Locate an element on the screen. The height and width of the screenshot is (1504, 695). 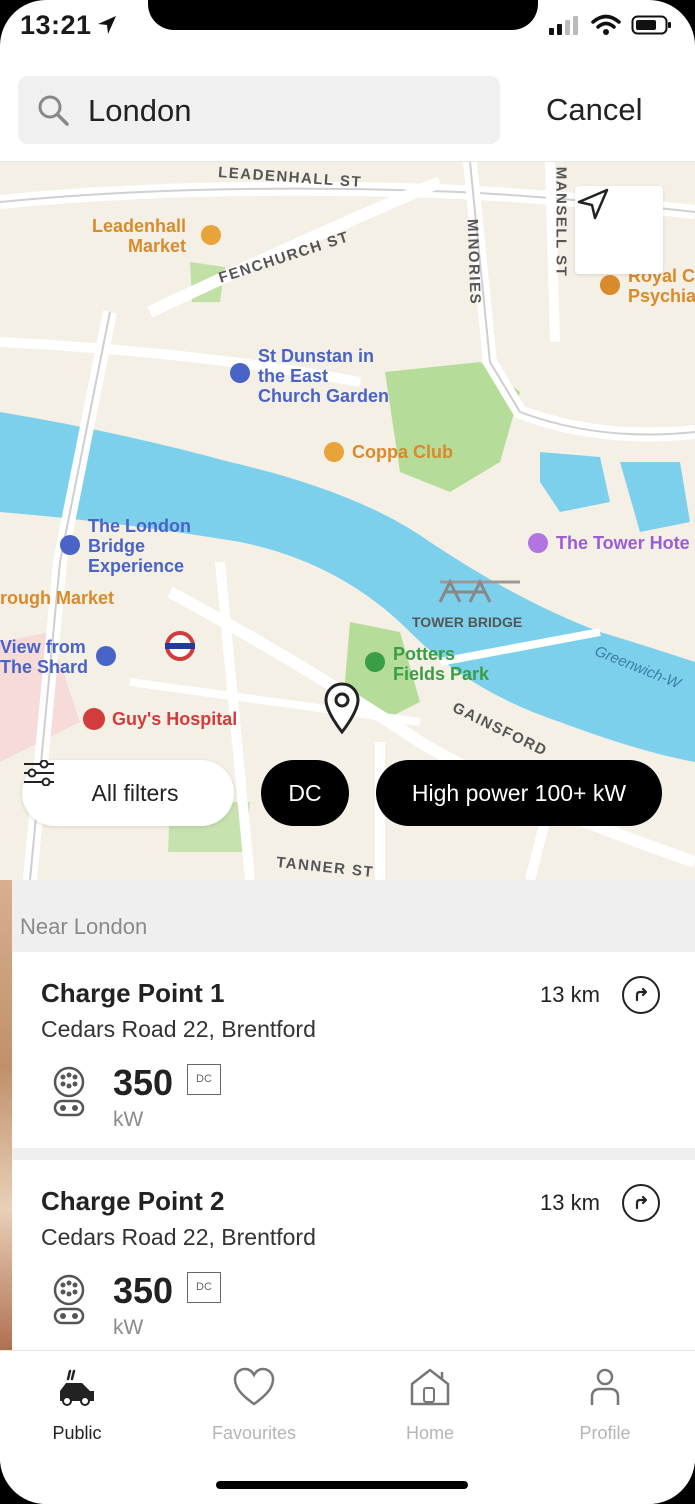
tab-label: Favourites is located at coordinates (254, 1433).